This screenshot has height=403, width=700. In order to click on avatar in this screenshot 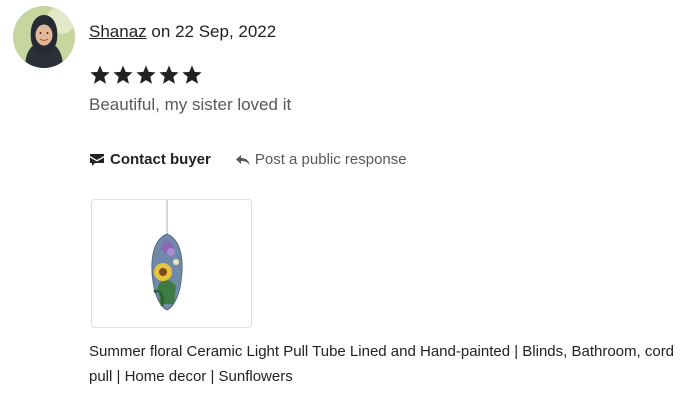, I will do `click(44, 37)`.